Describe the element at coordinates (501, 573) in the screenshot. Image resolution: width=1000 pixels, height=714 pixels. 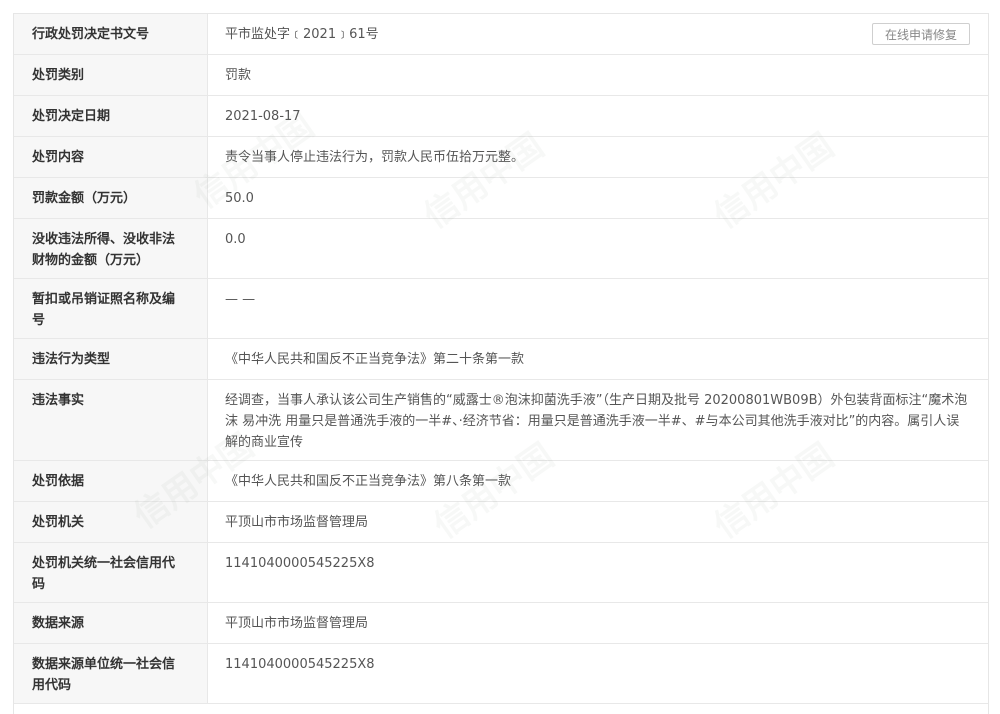
I see `table-row: 处罚机关统一社会信用代码 1141040000545225X8` at that location.